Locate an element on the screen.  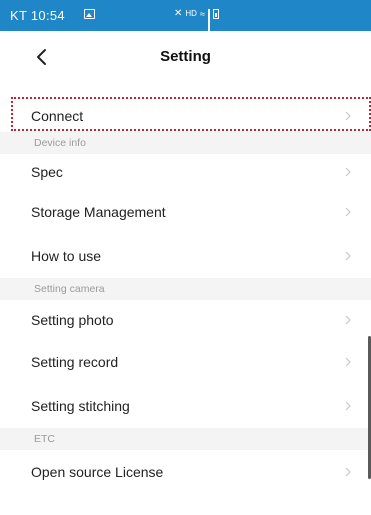
status-time: KT 10:54 is located at coordinates (37, 15).